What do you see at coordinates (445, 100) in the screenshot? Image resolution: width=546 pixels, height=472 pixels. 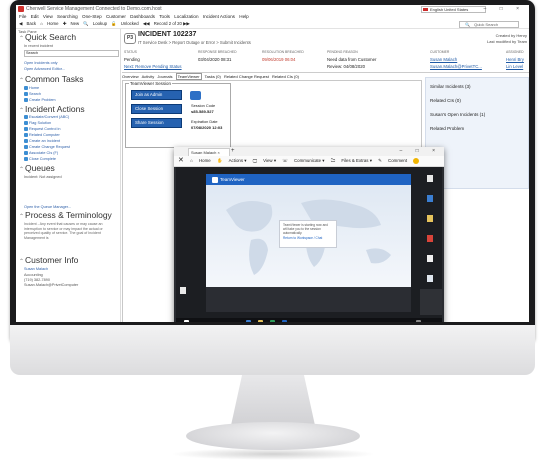 I see `related-cis-link: Related CIs (0)` at bounding box center [445, 100].